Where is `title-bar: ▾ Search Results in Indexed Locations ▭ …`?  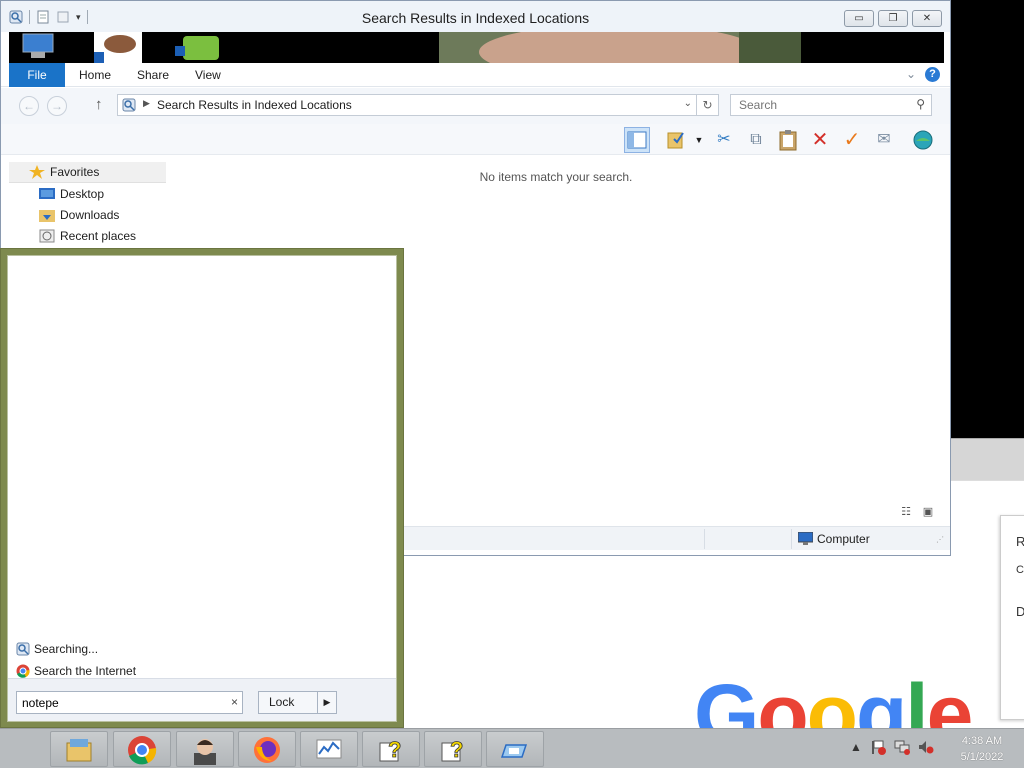 title-bar: ▾ Search Results in Indexed Locations ▭ … is located at coordinates (475, 16).